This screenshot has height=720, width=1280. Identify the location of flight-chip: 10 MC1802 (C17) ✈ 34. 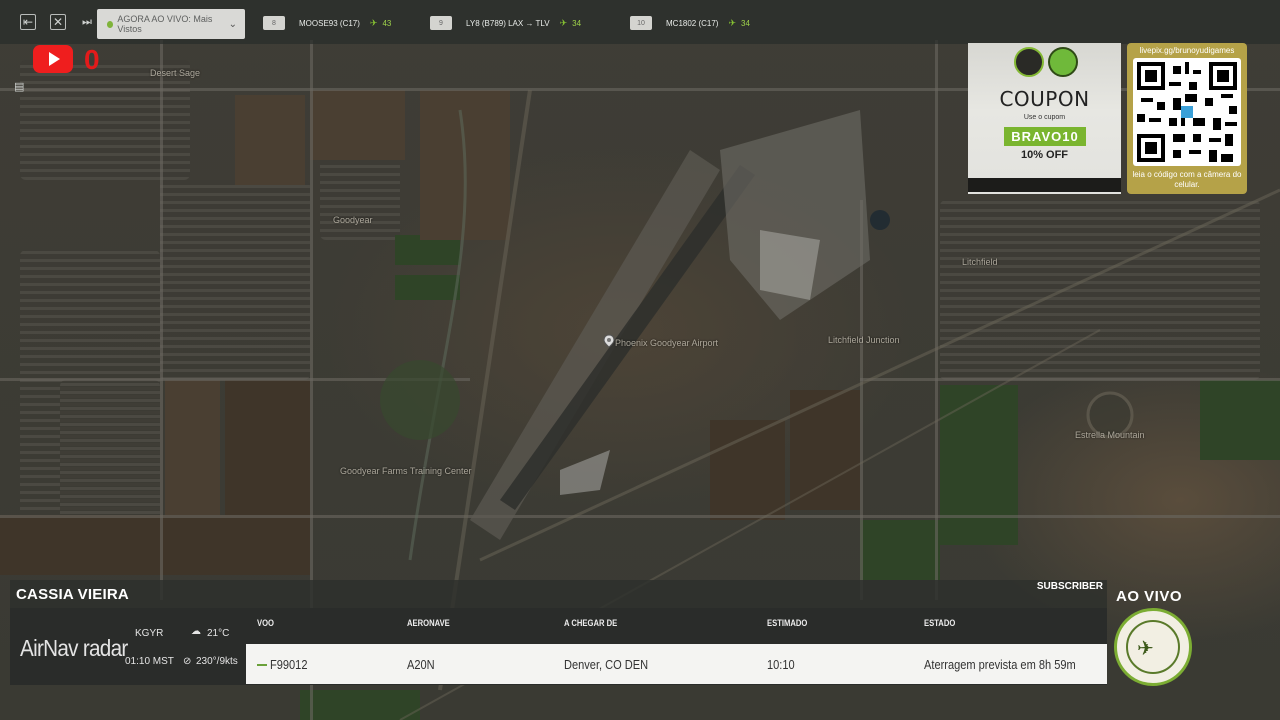
(690, 23).